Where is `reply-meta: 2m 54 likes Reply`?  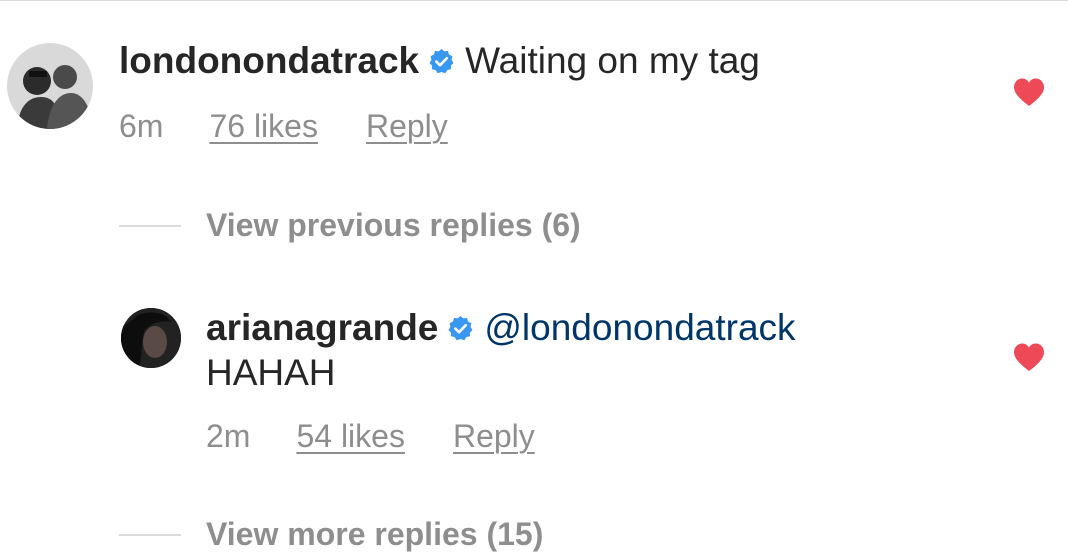
reply-meta: 2m 54 likes Reply is located at coordinates (370, 436).